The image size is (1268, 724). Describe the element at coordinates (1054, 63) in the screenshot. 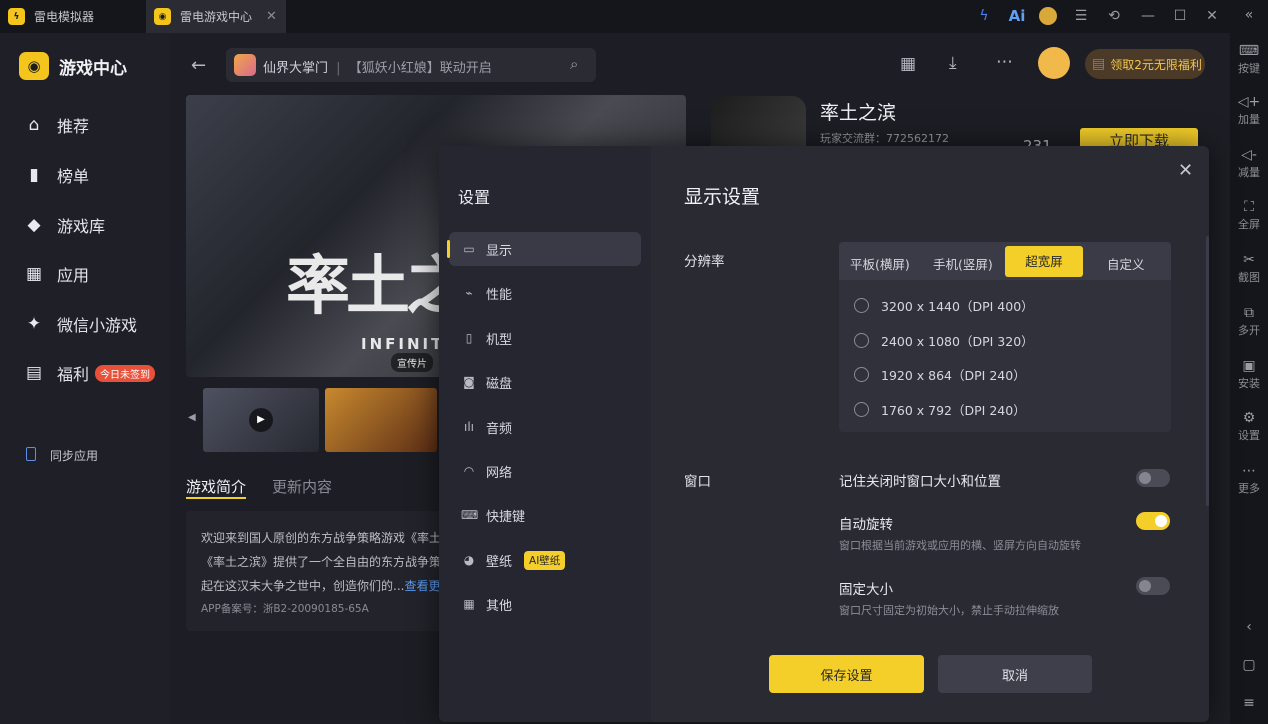

I see `user-avatar` at that location.